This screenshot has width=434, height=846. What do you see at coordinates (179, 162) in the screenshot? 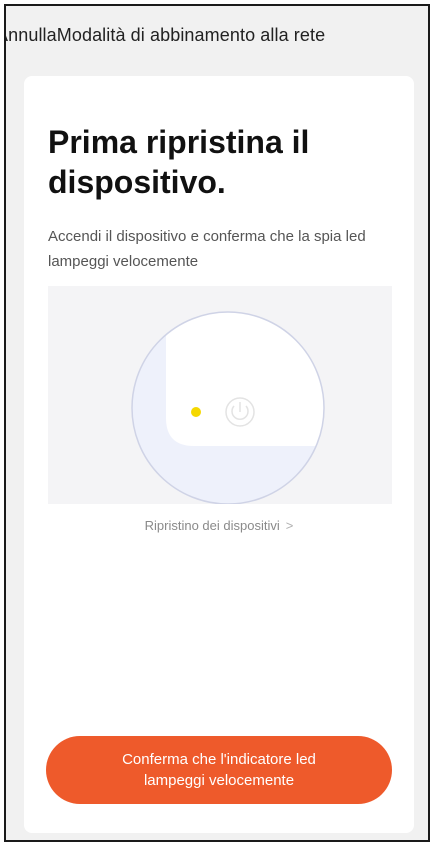
I see `reset-heading: Prima ripristina il dispositivo.` at bounding box center [179, 162].